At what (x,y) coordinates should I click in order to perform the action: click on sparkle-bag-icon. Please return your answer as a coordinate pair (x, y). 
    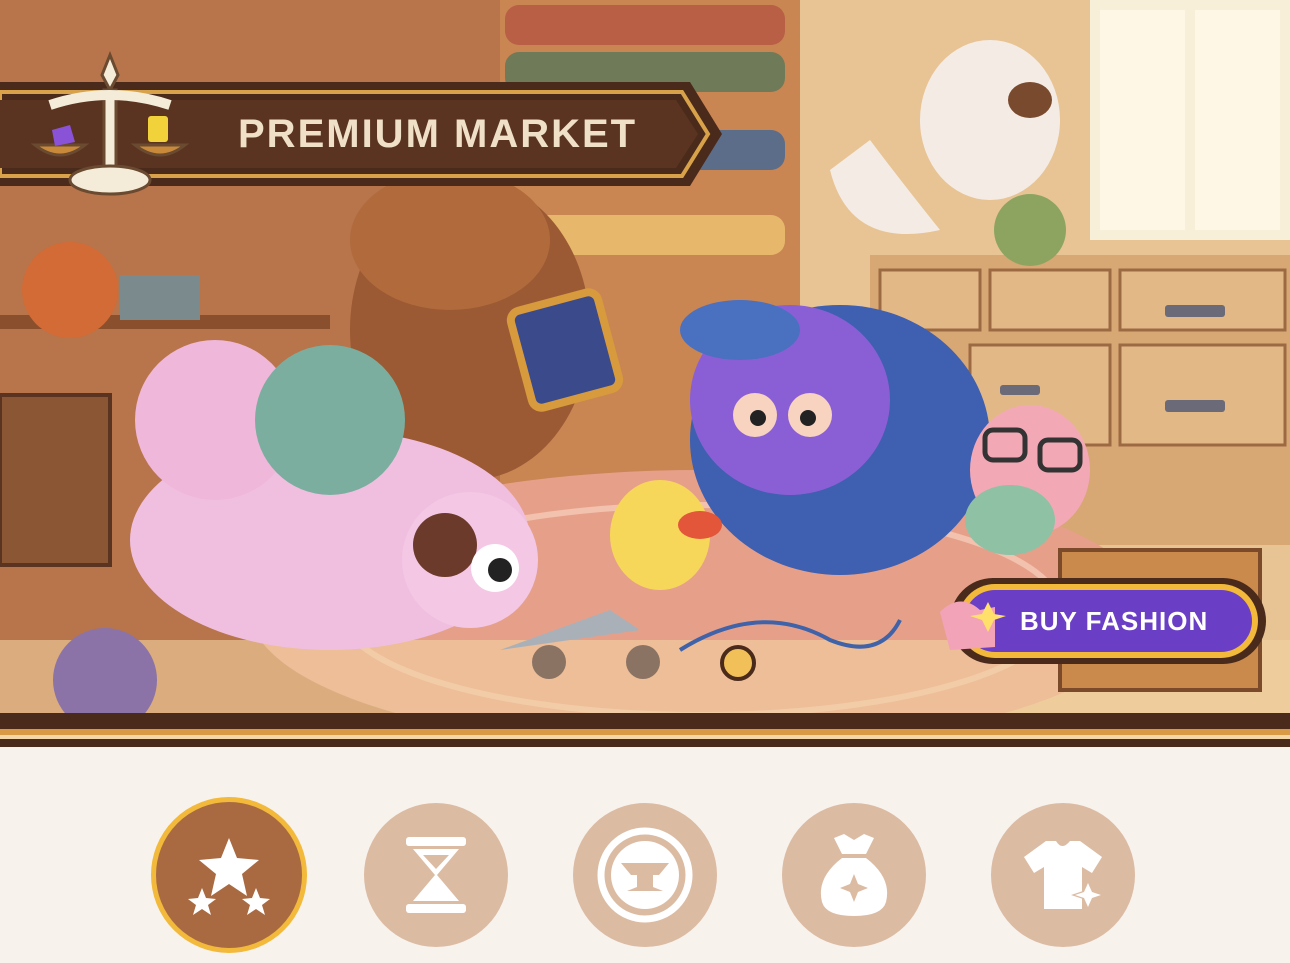
    Looking at the image, I should click on (854, 875).